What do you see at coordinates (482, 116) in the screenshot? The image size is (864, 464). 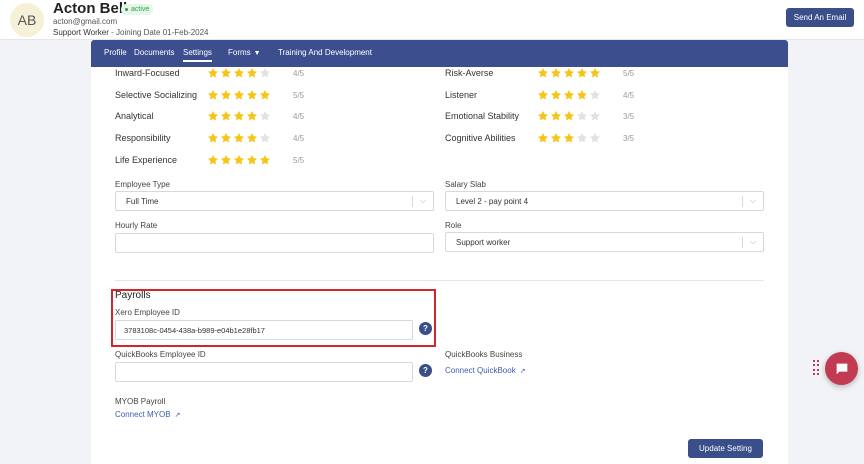 I see `trait-name: Emotional Stability` at bounding box center [482, 116].